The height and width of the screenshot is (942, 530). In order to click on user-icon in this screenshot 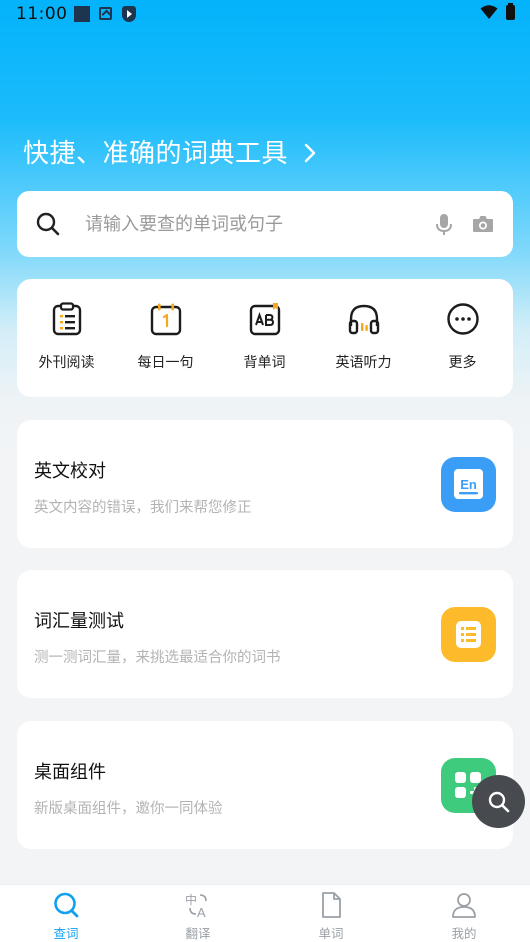, I will do `click(464, 905)`.